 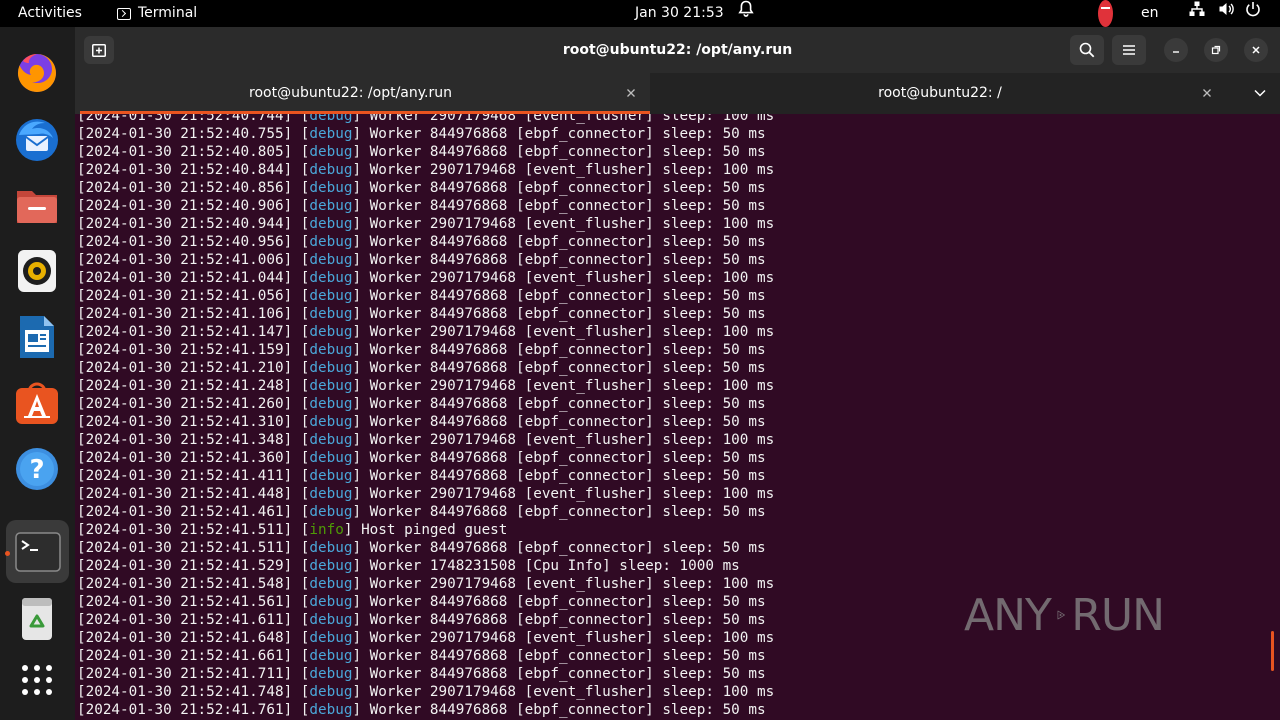 I want to click on log-timestamp: [2024-01-30 21:52:41.648], so click(x=185, y=638).